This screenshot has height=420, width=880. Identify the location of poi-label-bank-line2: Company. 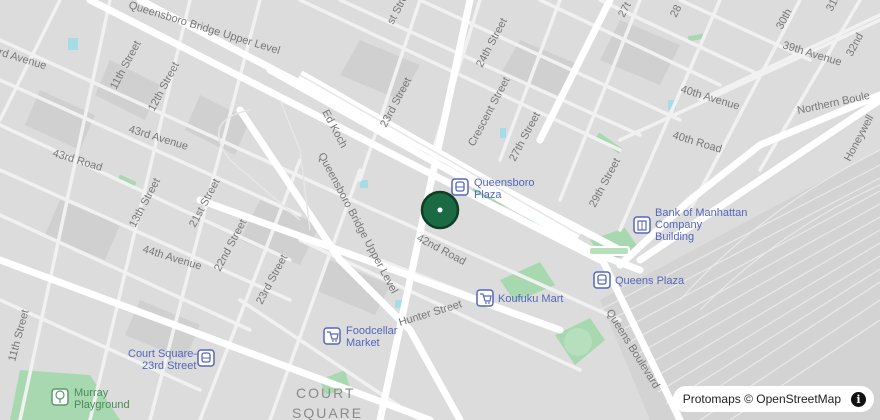
(679, 225).